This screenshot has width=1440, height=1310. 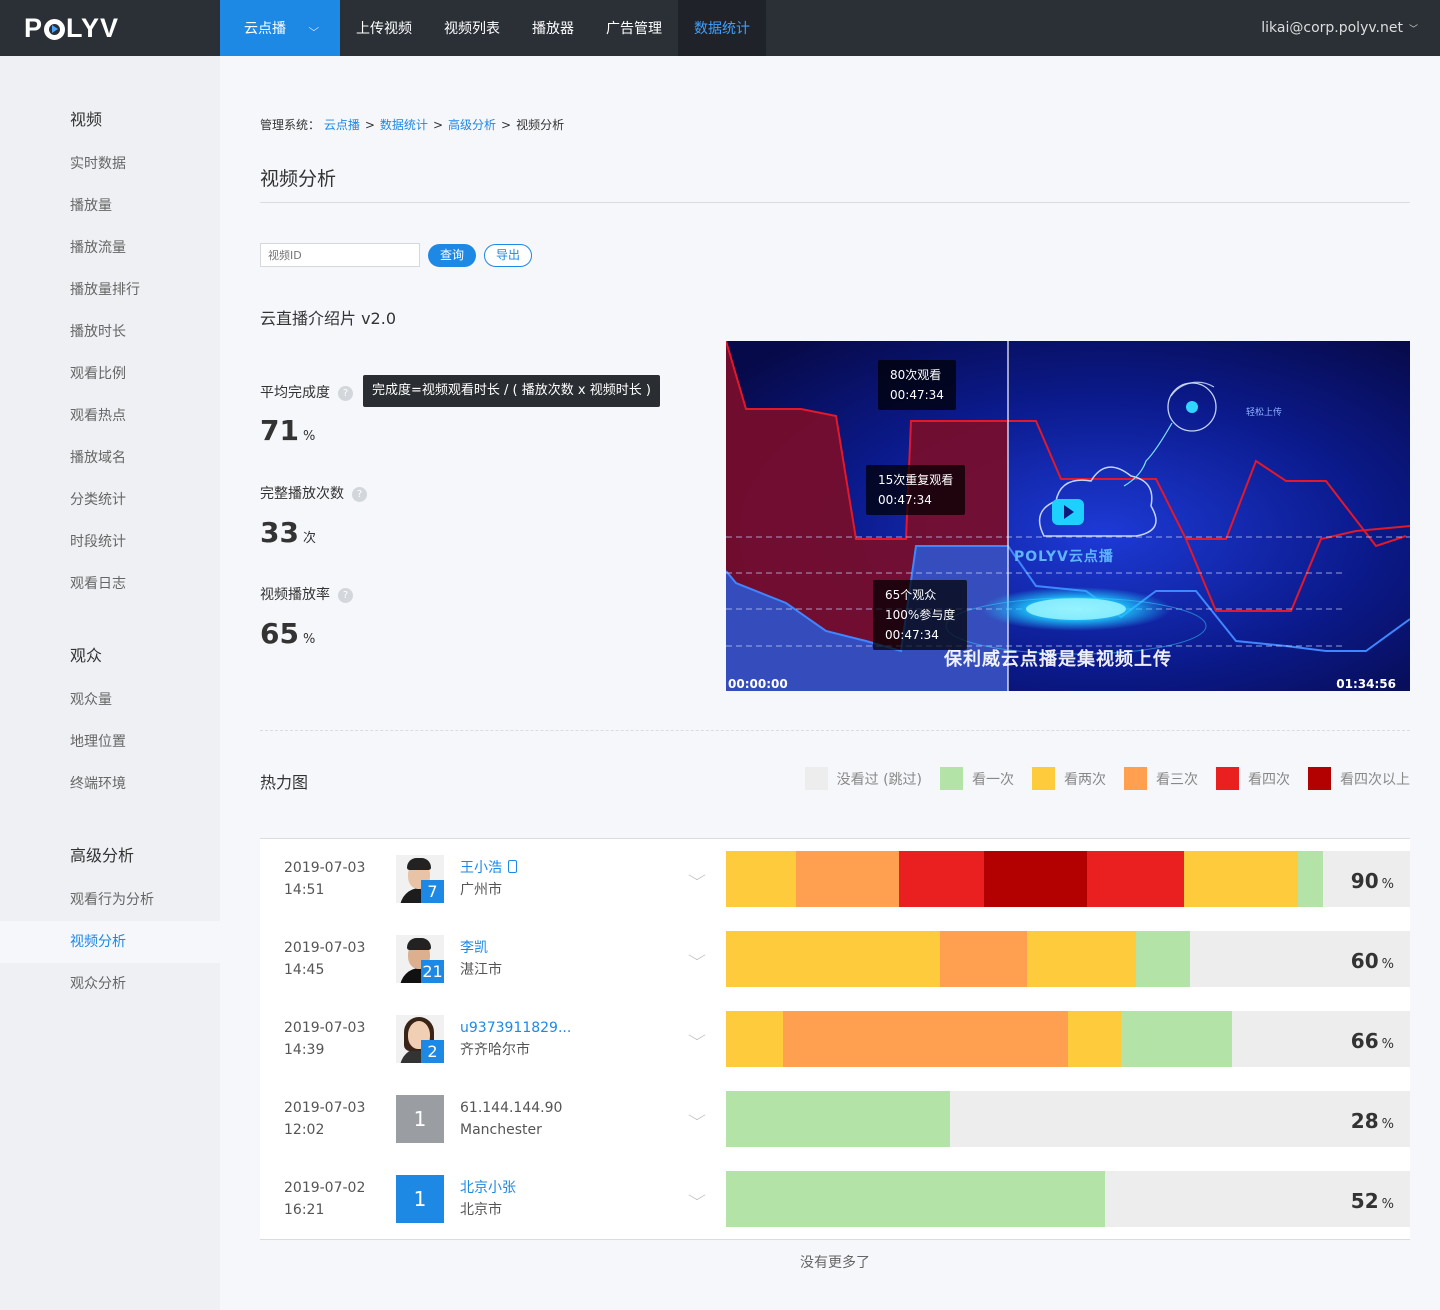 What do you see at coordinates (634, 28) in the screenshot?
I see `nav-ad-management: 广告管理` at bounding box center [634, 28].